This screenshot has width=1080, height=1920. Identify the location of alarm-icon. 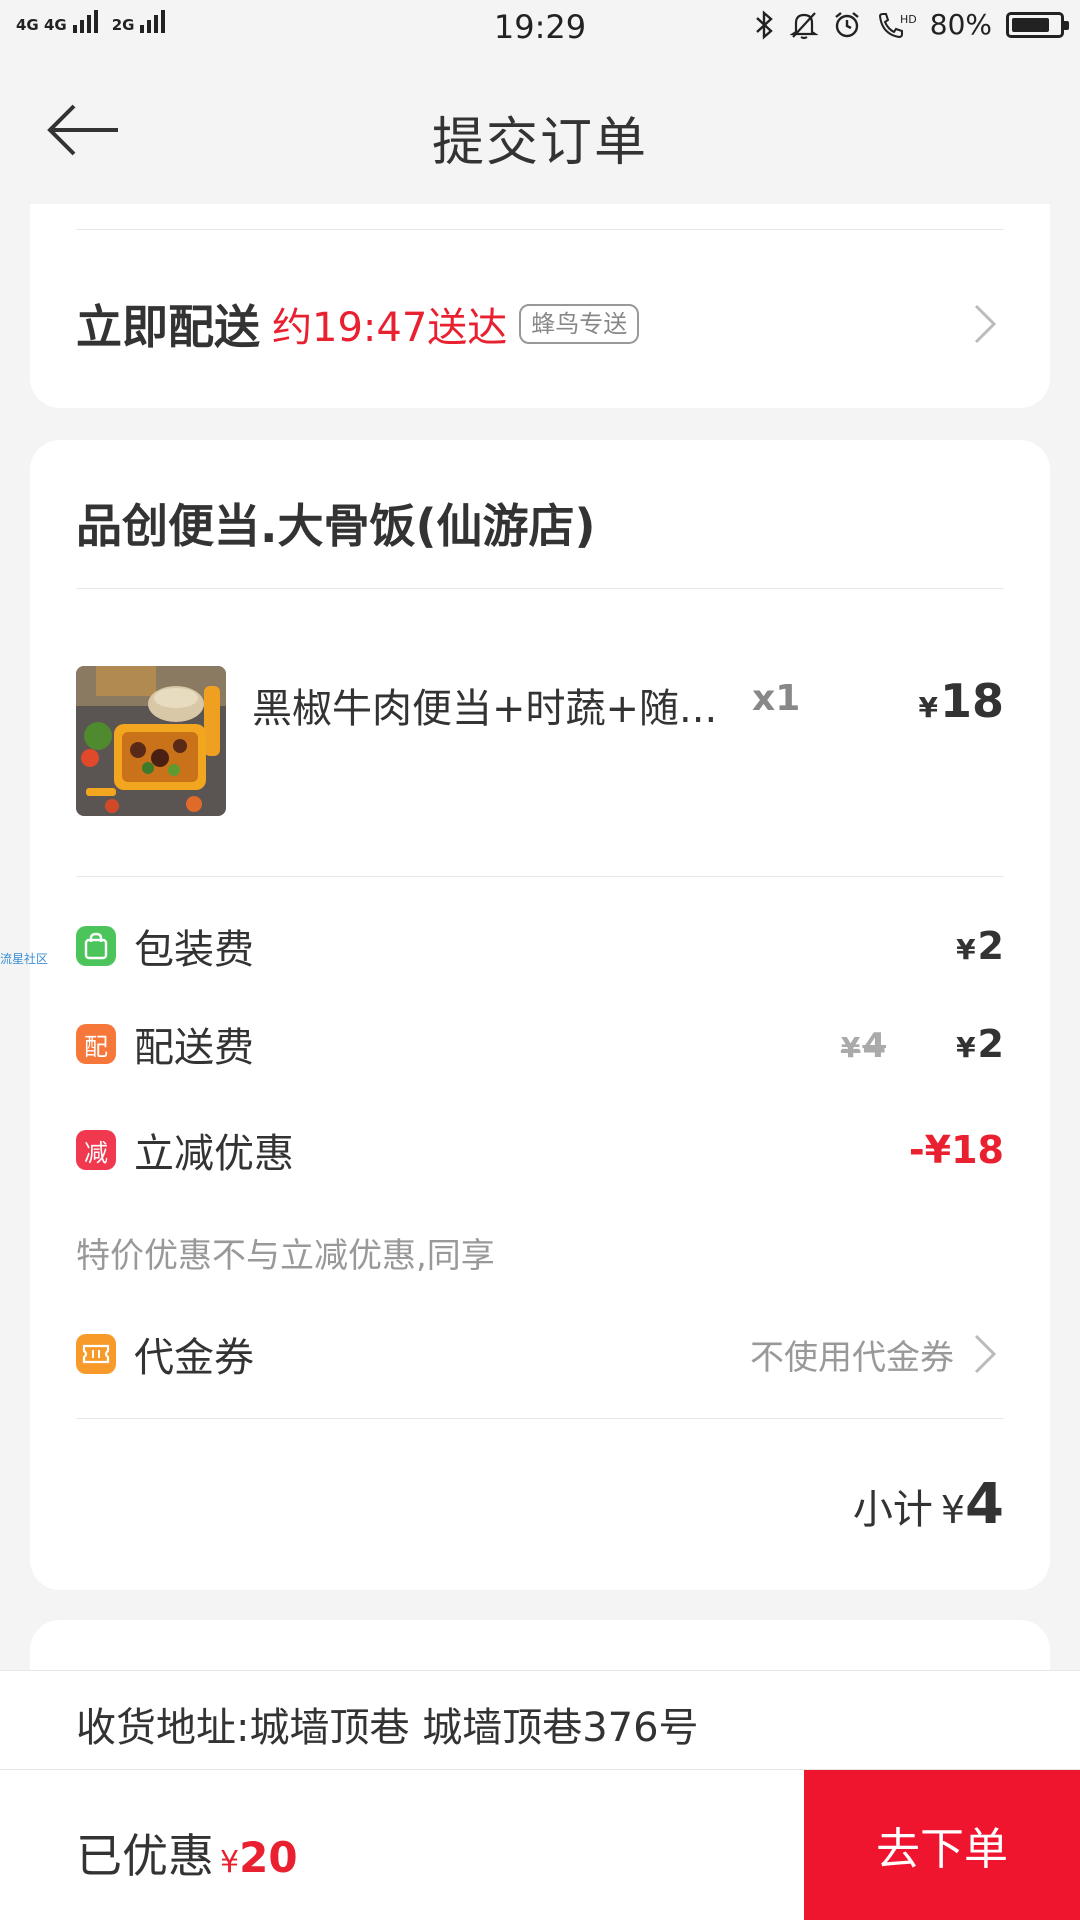
(847, 24).